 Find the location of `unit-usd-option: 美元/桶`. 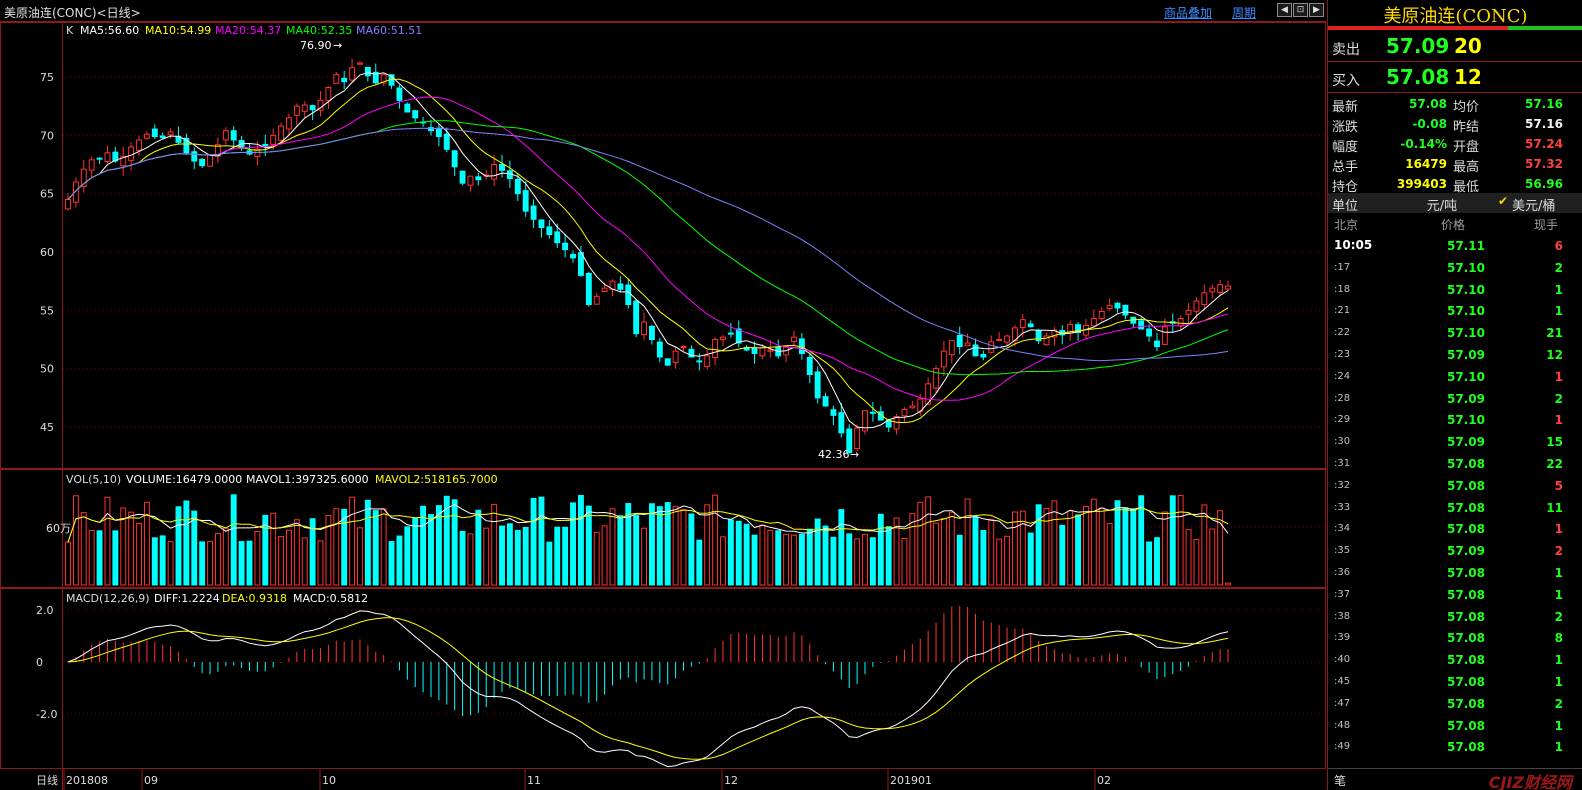

unit-usd-option: 美元/桶 is located at coordinates (1533, 204).